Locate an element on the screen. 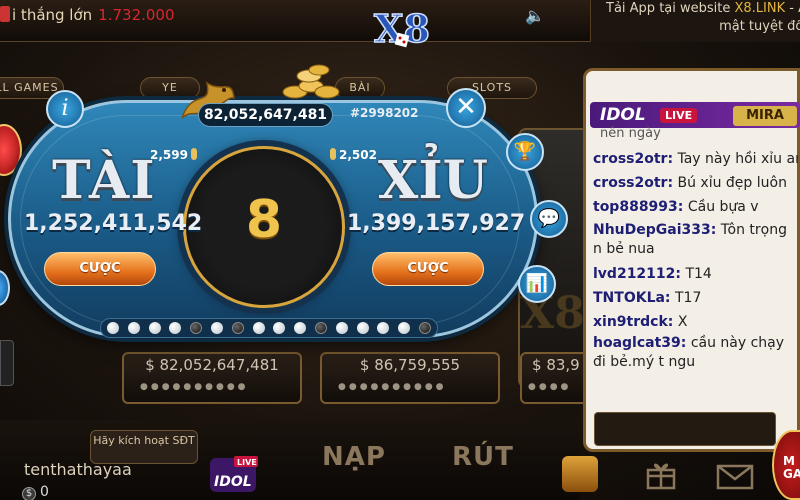 The height and width of the screenshot is (500, 800). chat-message: hoaglcat39: cầu này chạy đi bẻ.mý t ngu is located at coordinates (689, 352).